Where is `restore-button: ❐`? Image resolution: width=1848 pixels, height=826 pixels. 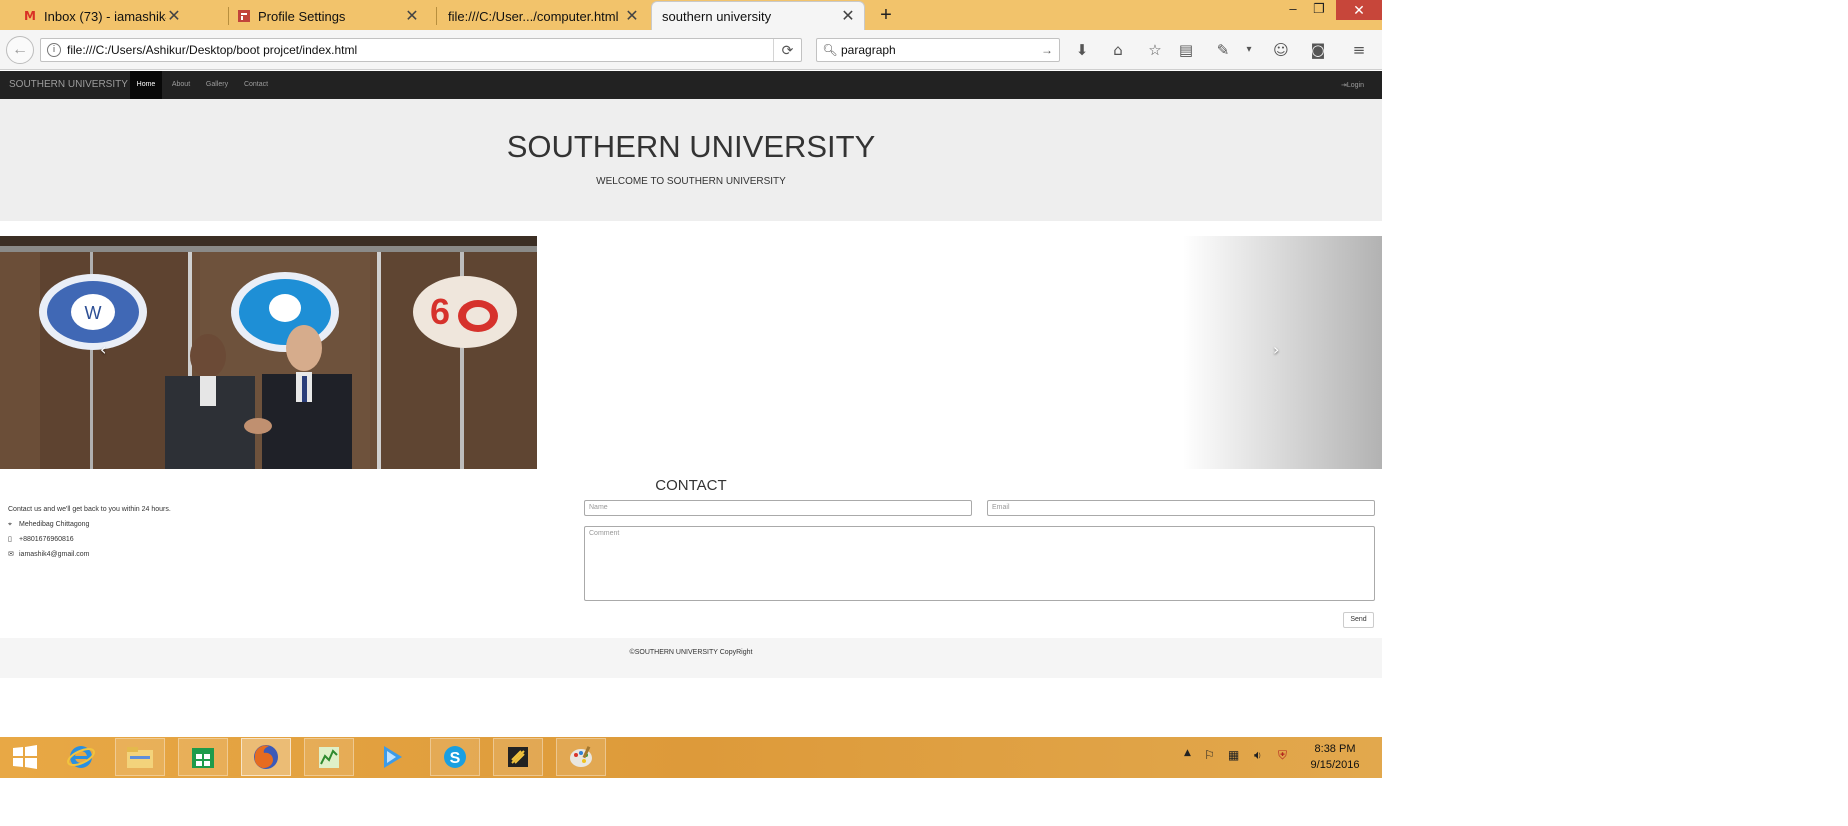 restore-button: ❐ is located at coordinates (1319, 10).